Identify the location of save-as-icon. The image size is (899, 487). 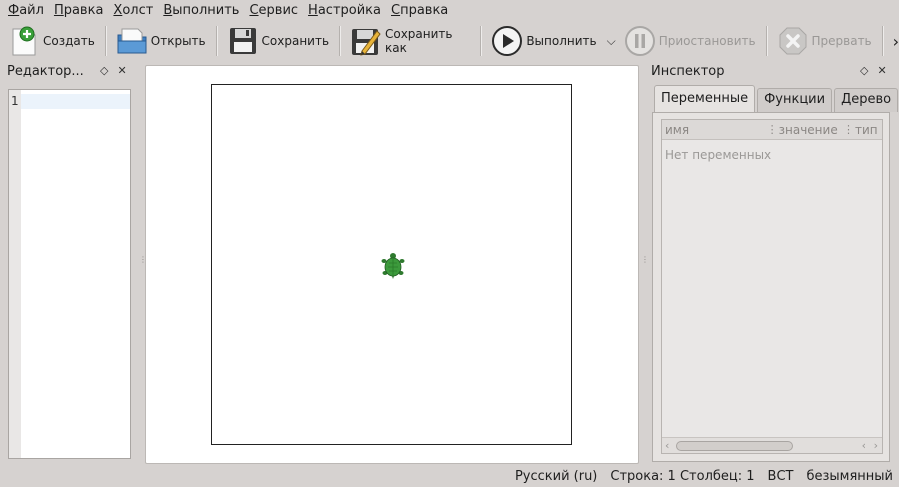
(366, 41).